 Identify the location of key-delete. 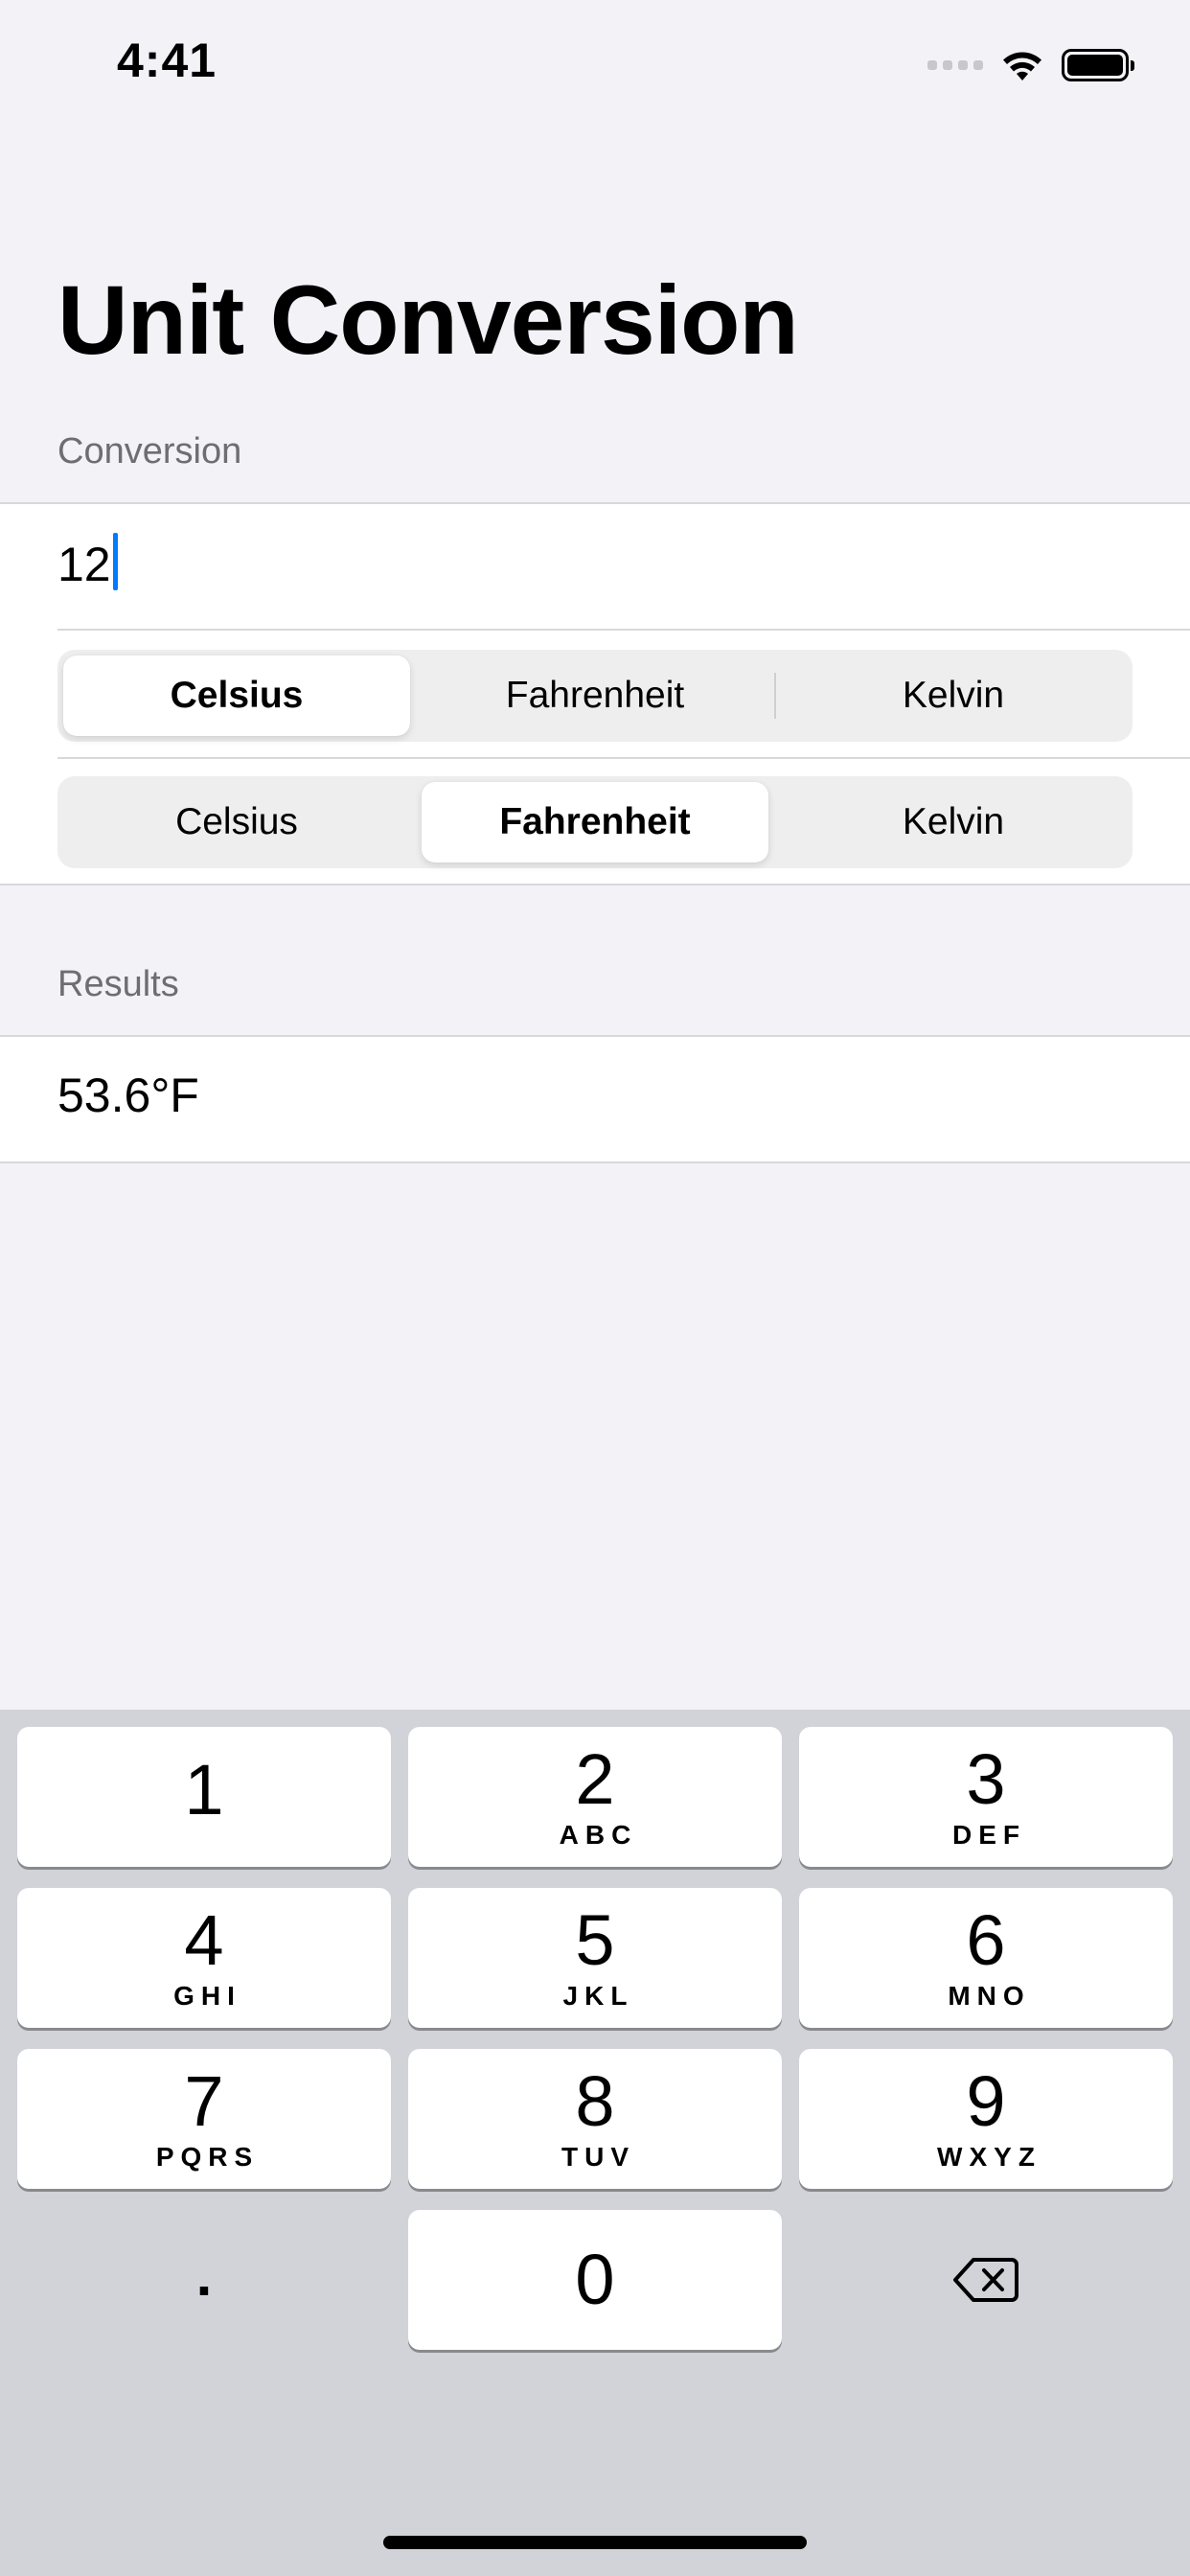
(986, 2280).